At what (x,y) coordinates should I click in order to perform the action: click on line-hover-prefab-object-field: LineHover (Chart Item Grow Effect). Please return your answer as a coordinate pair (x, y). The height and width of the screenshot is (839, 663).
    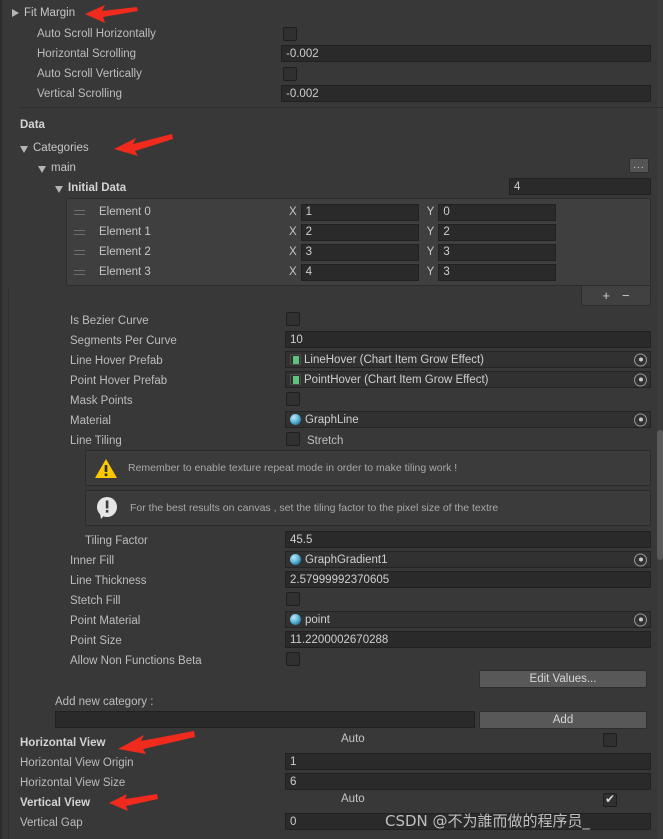
    Looking at the image, I should click on (468, 359).